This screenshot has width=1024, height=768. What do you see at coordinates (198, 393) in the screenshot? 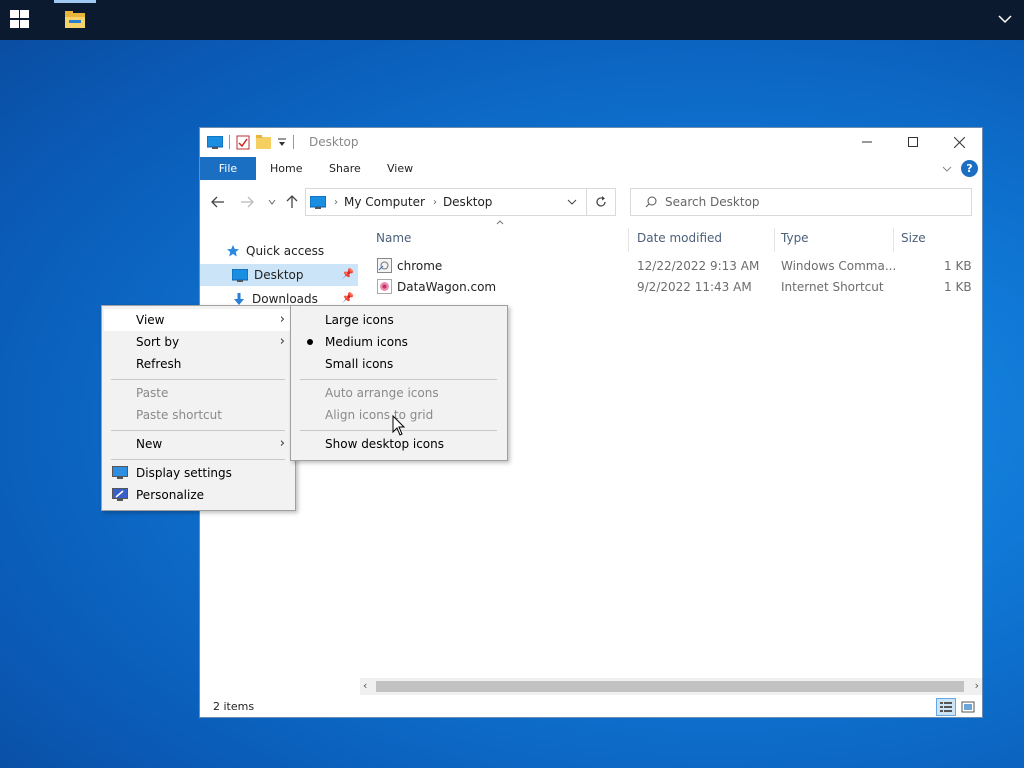
I see `menu-item-paste: Paste` at bounding box center [198, 393].